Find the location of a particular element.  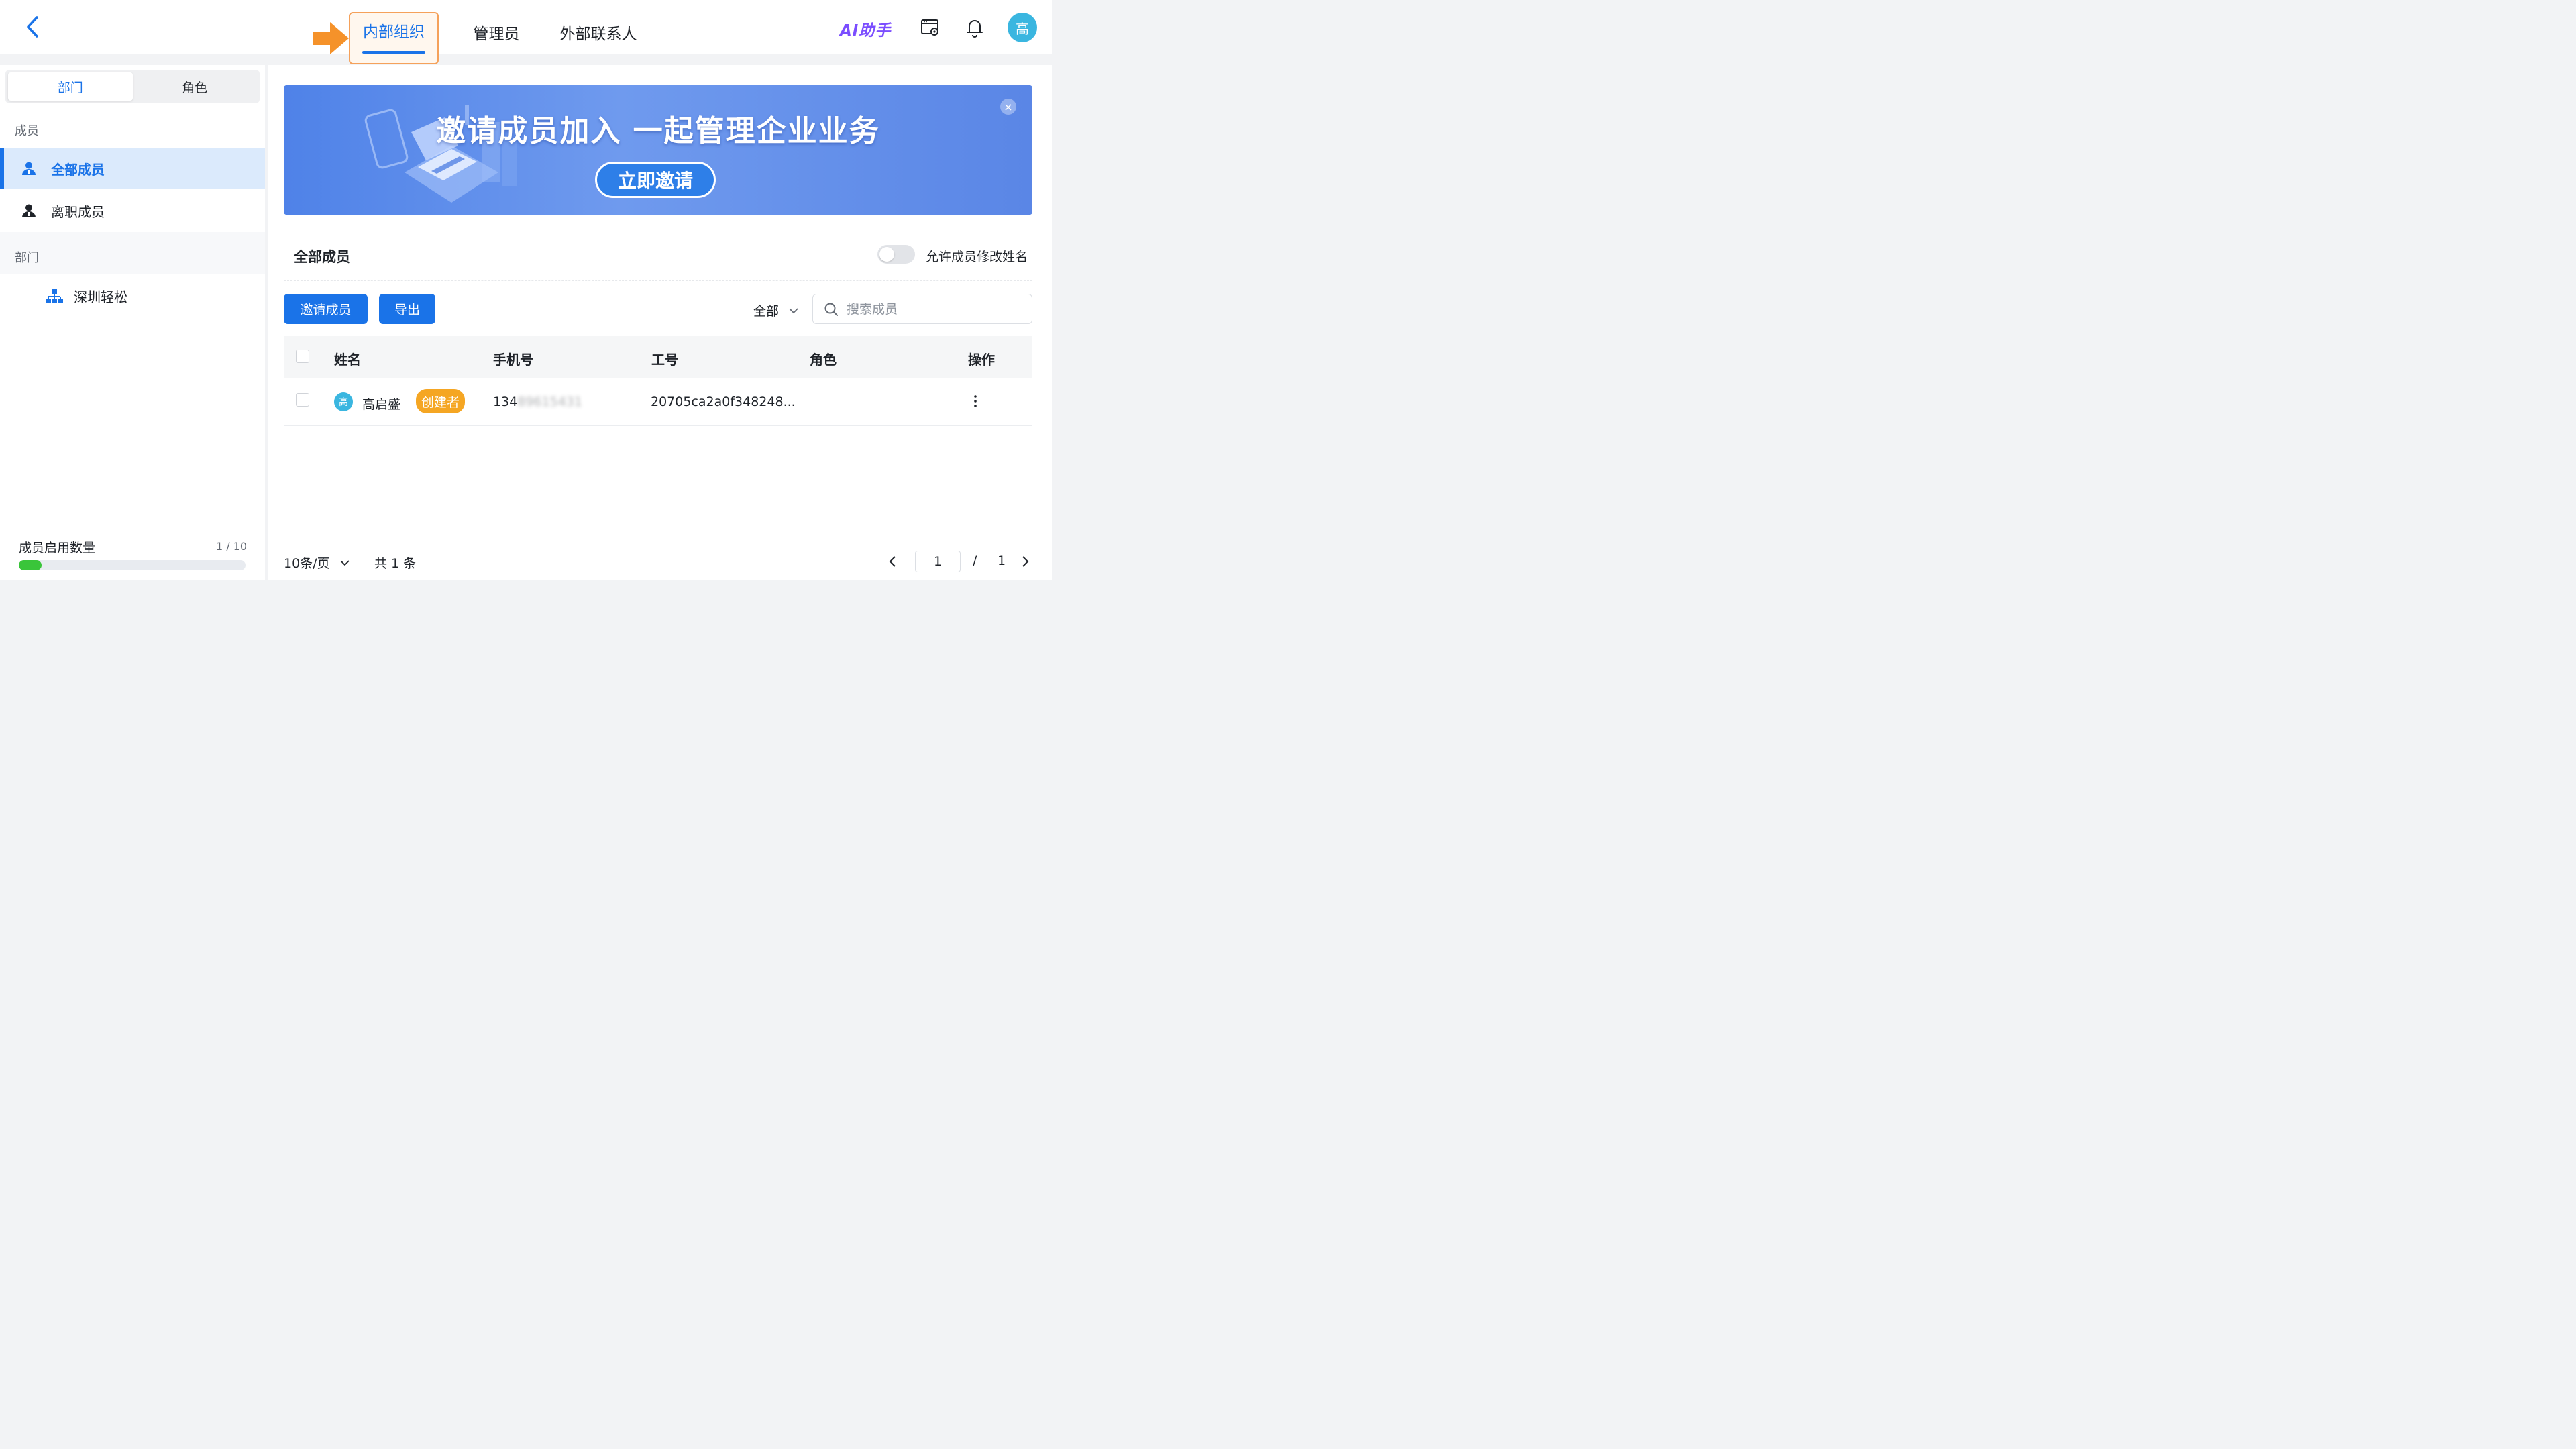

prev-page-icon is located at coordinates (892, 561).